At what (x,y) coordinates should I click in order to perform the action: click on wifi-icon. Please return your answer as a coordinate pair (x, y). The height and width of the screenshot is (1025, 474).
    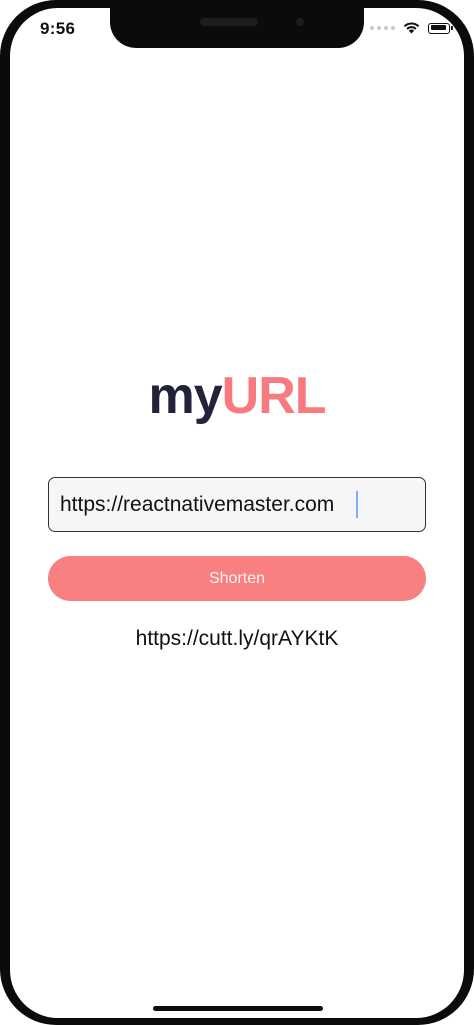
    Looking at the image, I should click on (411, 28).